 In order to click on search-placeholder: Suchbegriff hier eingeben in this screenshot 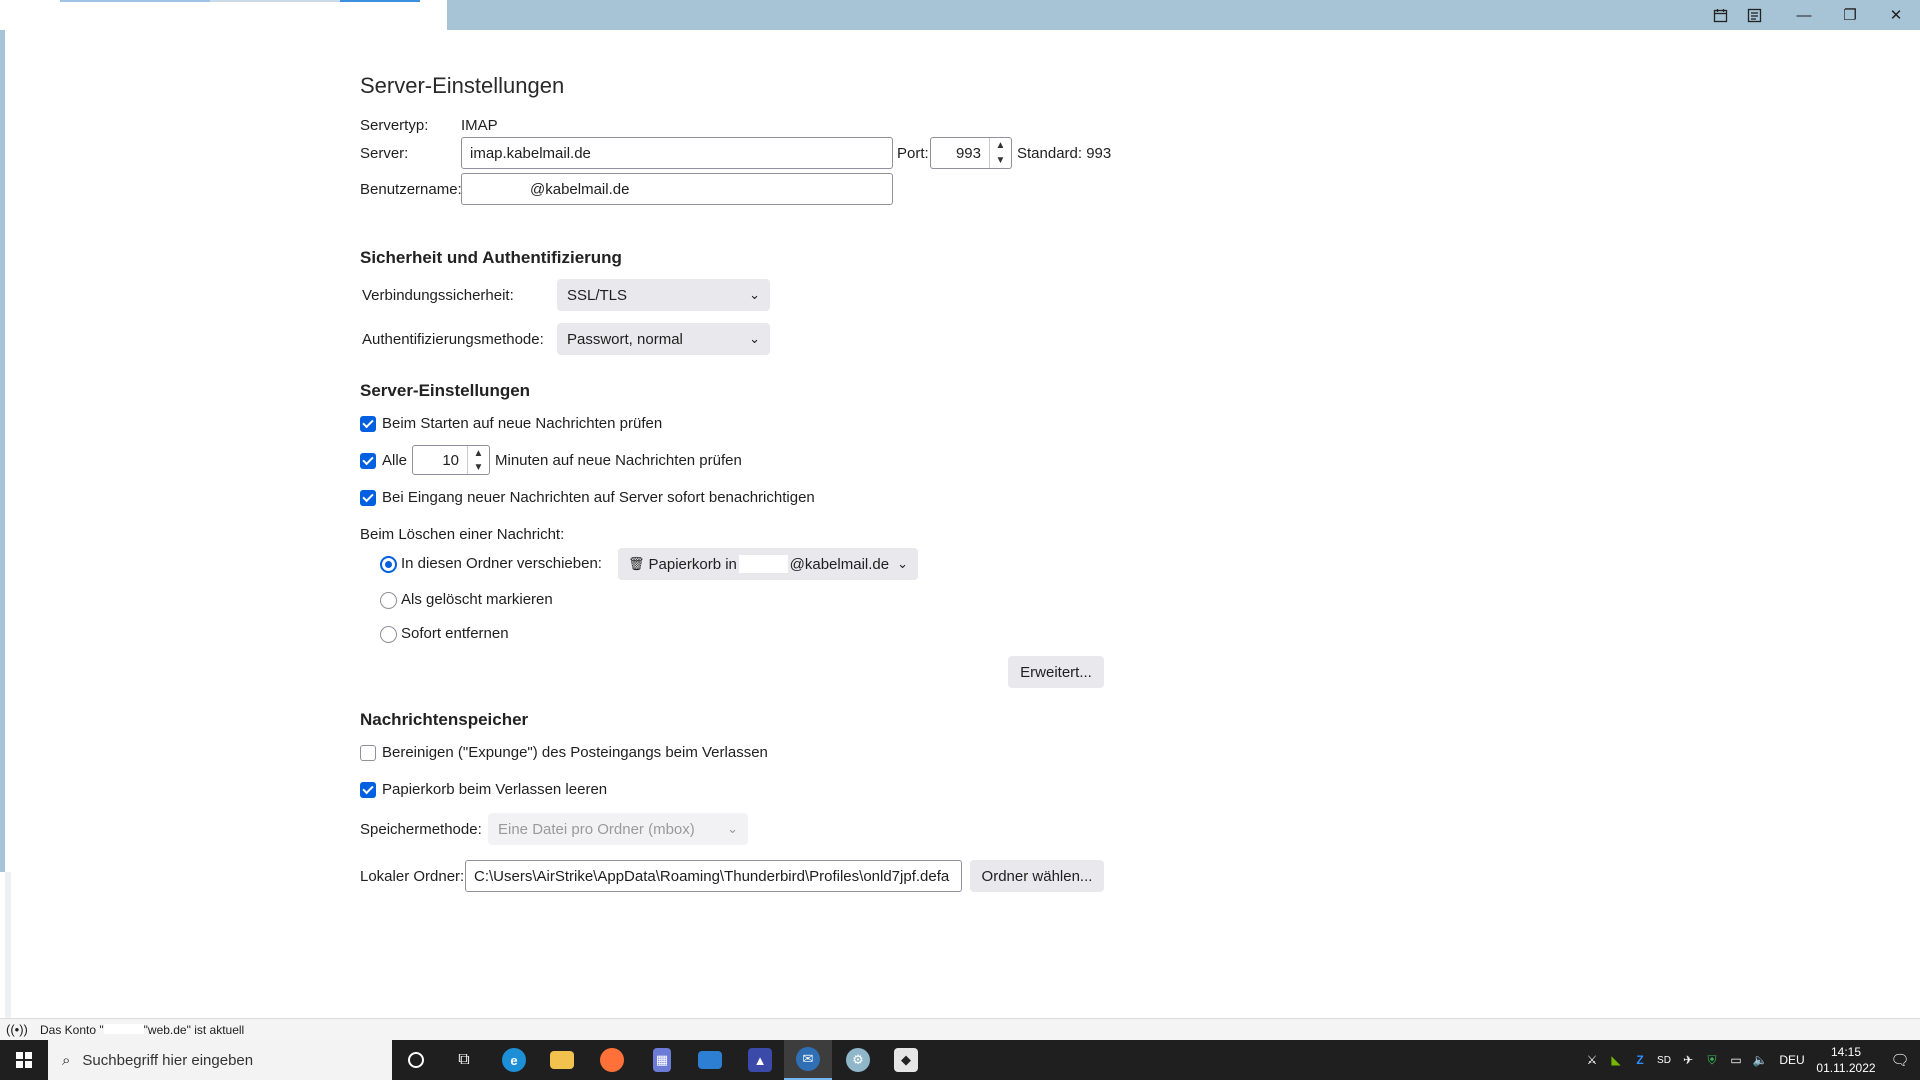, I will do `click(168, 1060)`.